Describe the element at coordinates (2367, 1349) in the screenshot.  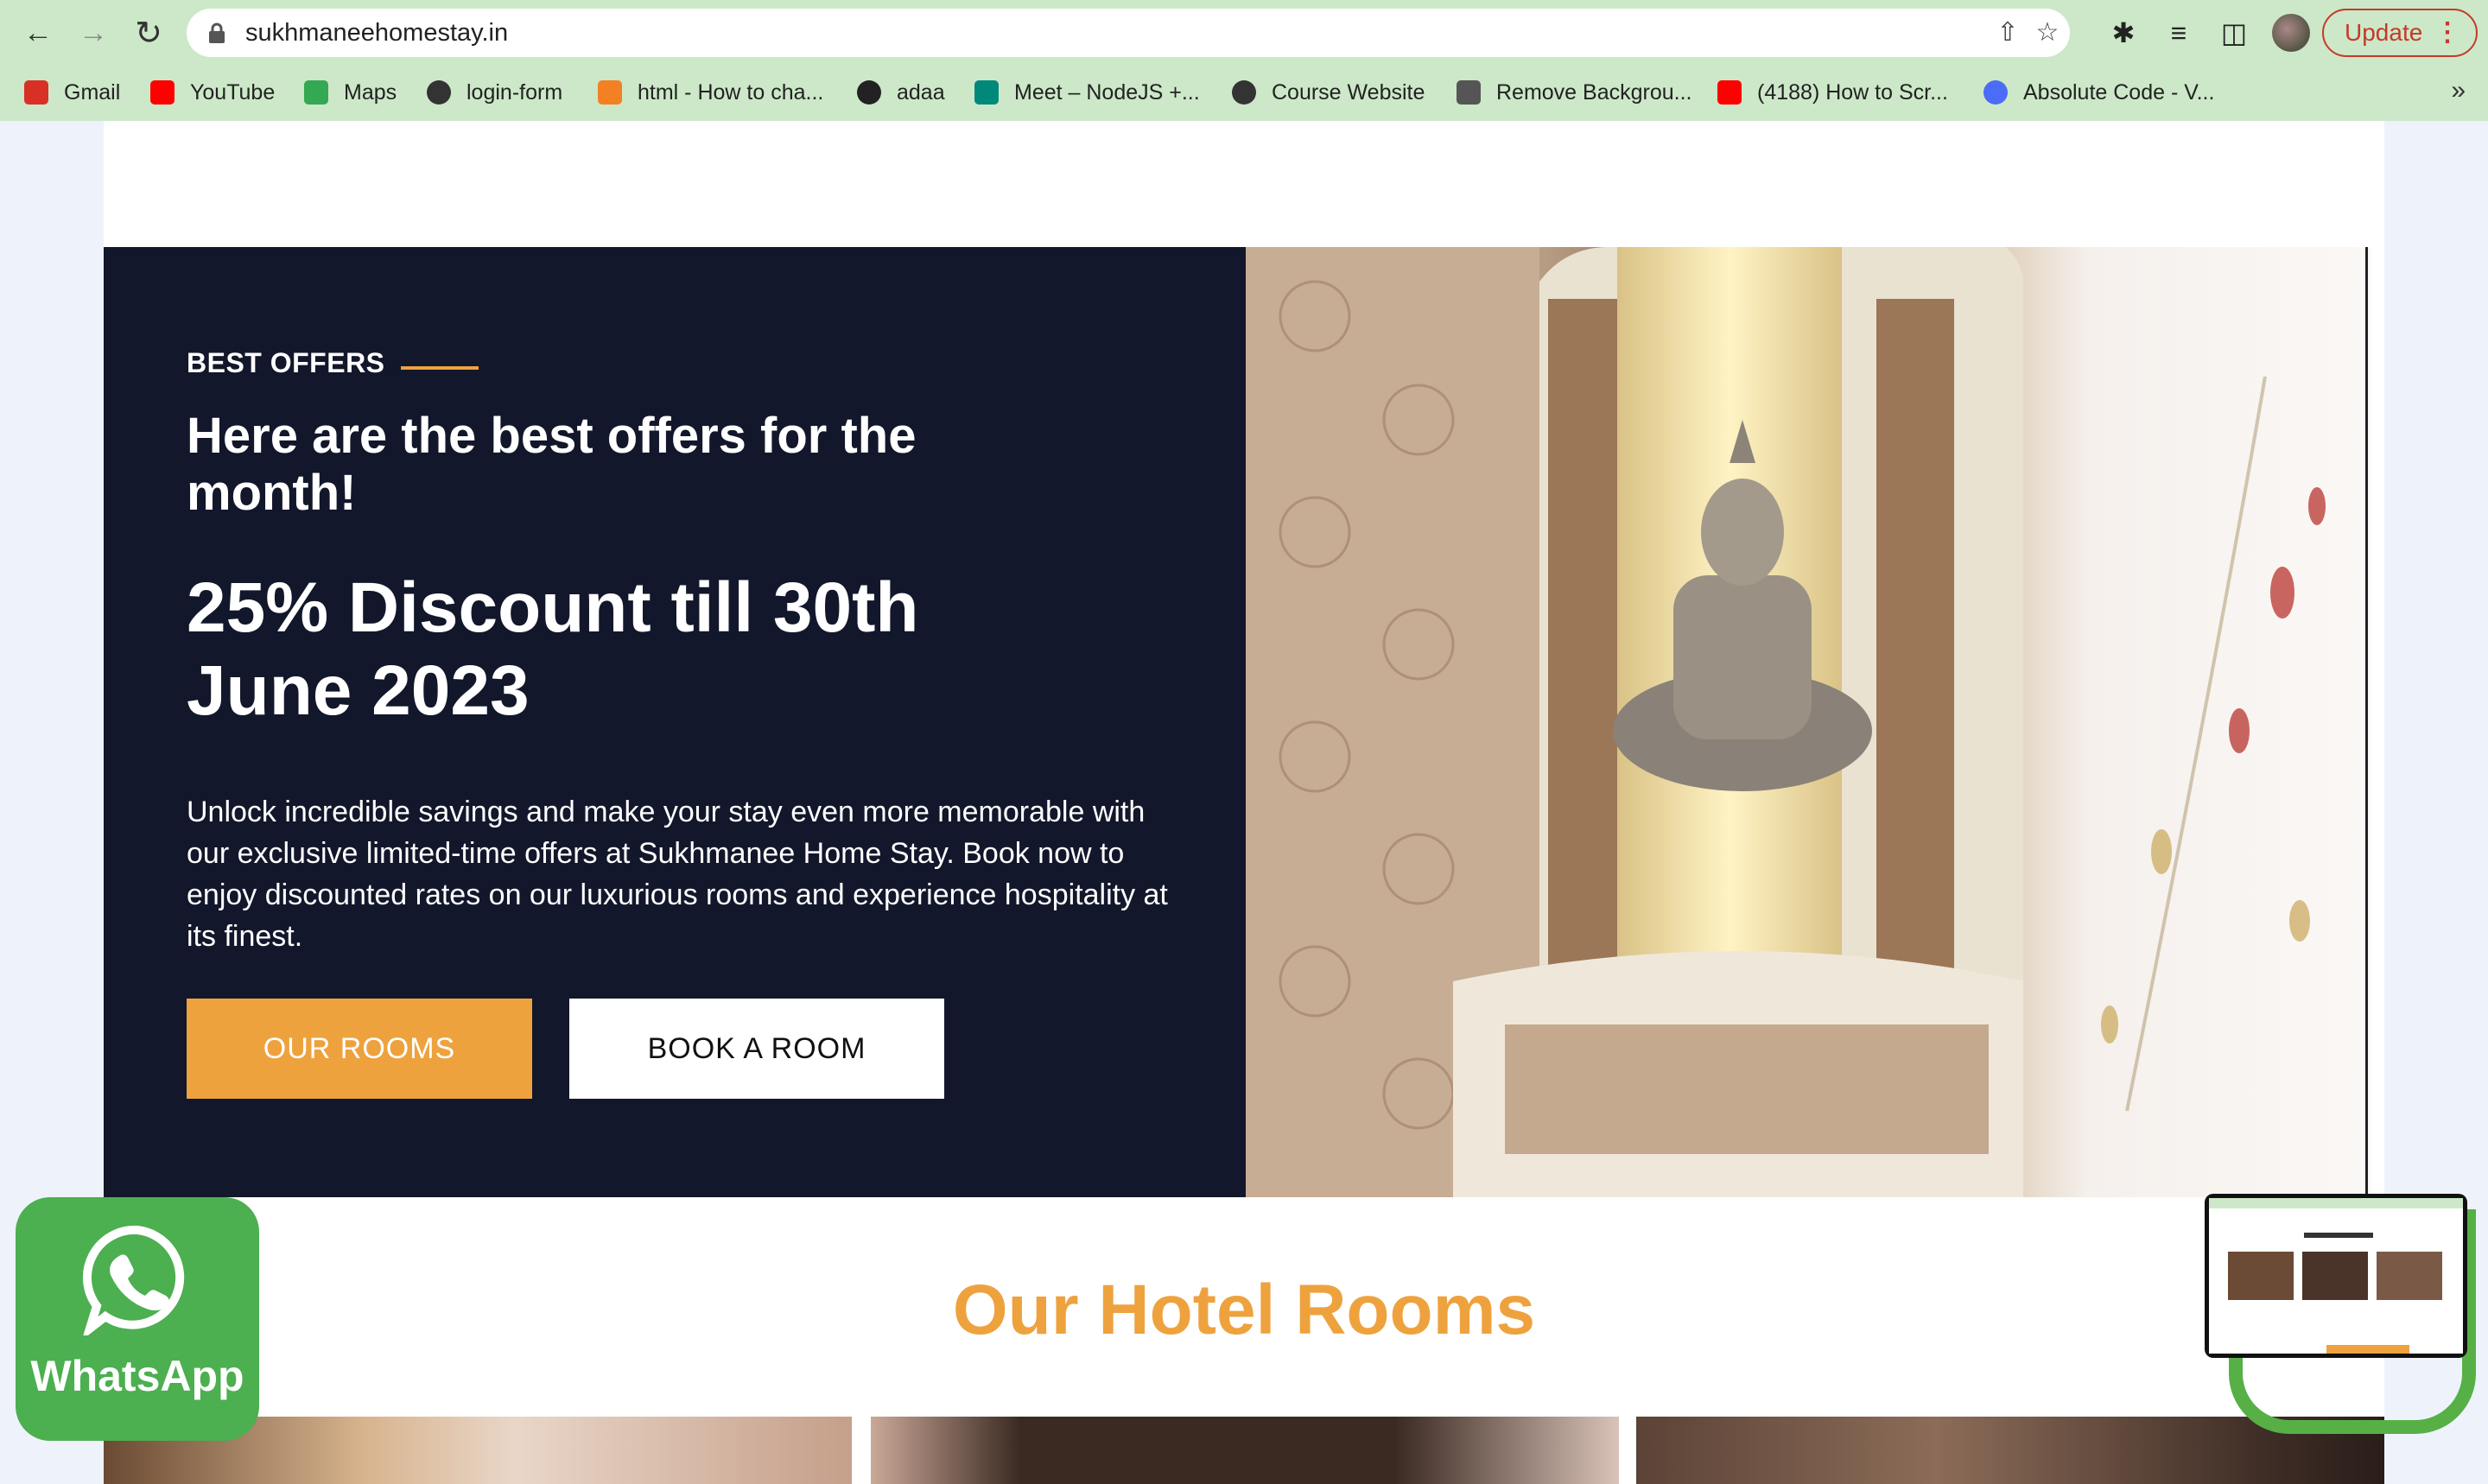
I see `preview-accent` at that location.